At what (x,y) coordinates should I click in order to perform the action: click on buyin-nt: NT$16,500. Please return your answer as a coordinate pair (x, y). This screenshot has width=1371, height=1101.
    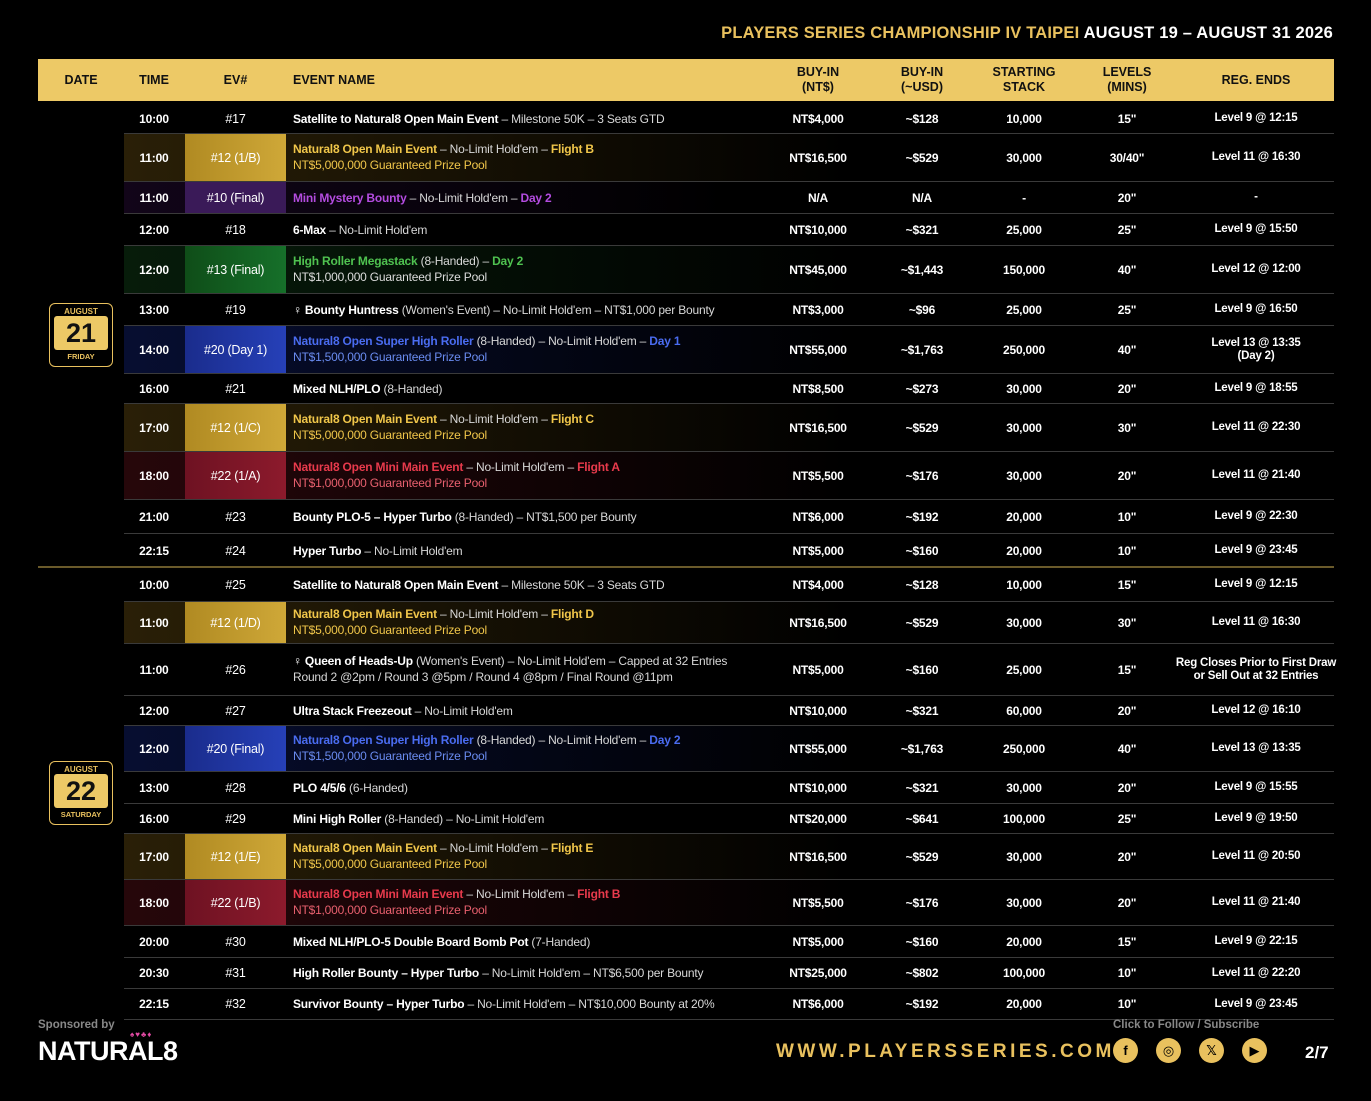
    Looking at the image, I should click on (818, 157).